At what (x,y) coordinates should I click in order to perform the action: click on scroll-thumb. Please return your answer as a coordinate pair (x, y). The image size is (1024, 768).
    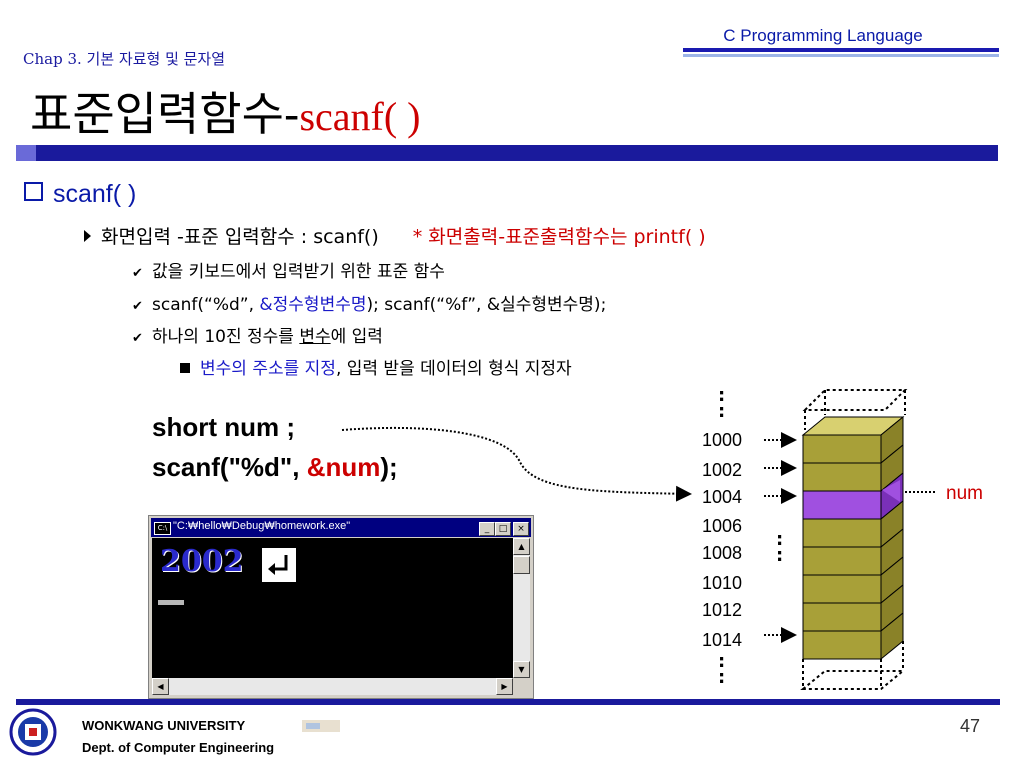
    Looking at the image, I should click on (521, 565).